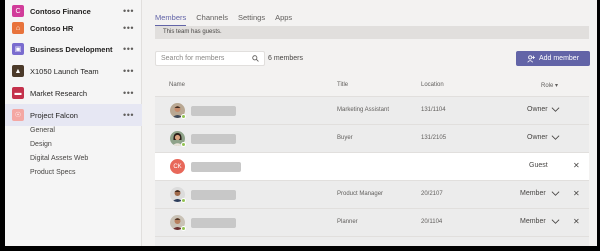 The width and height of the screenshot is (600, 251). What do you see at coordinates (372, 138) in the screenshot?
I see `member-row: Buyer 131/2105 Owner` at bounding box center [372, 138].